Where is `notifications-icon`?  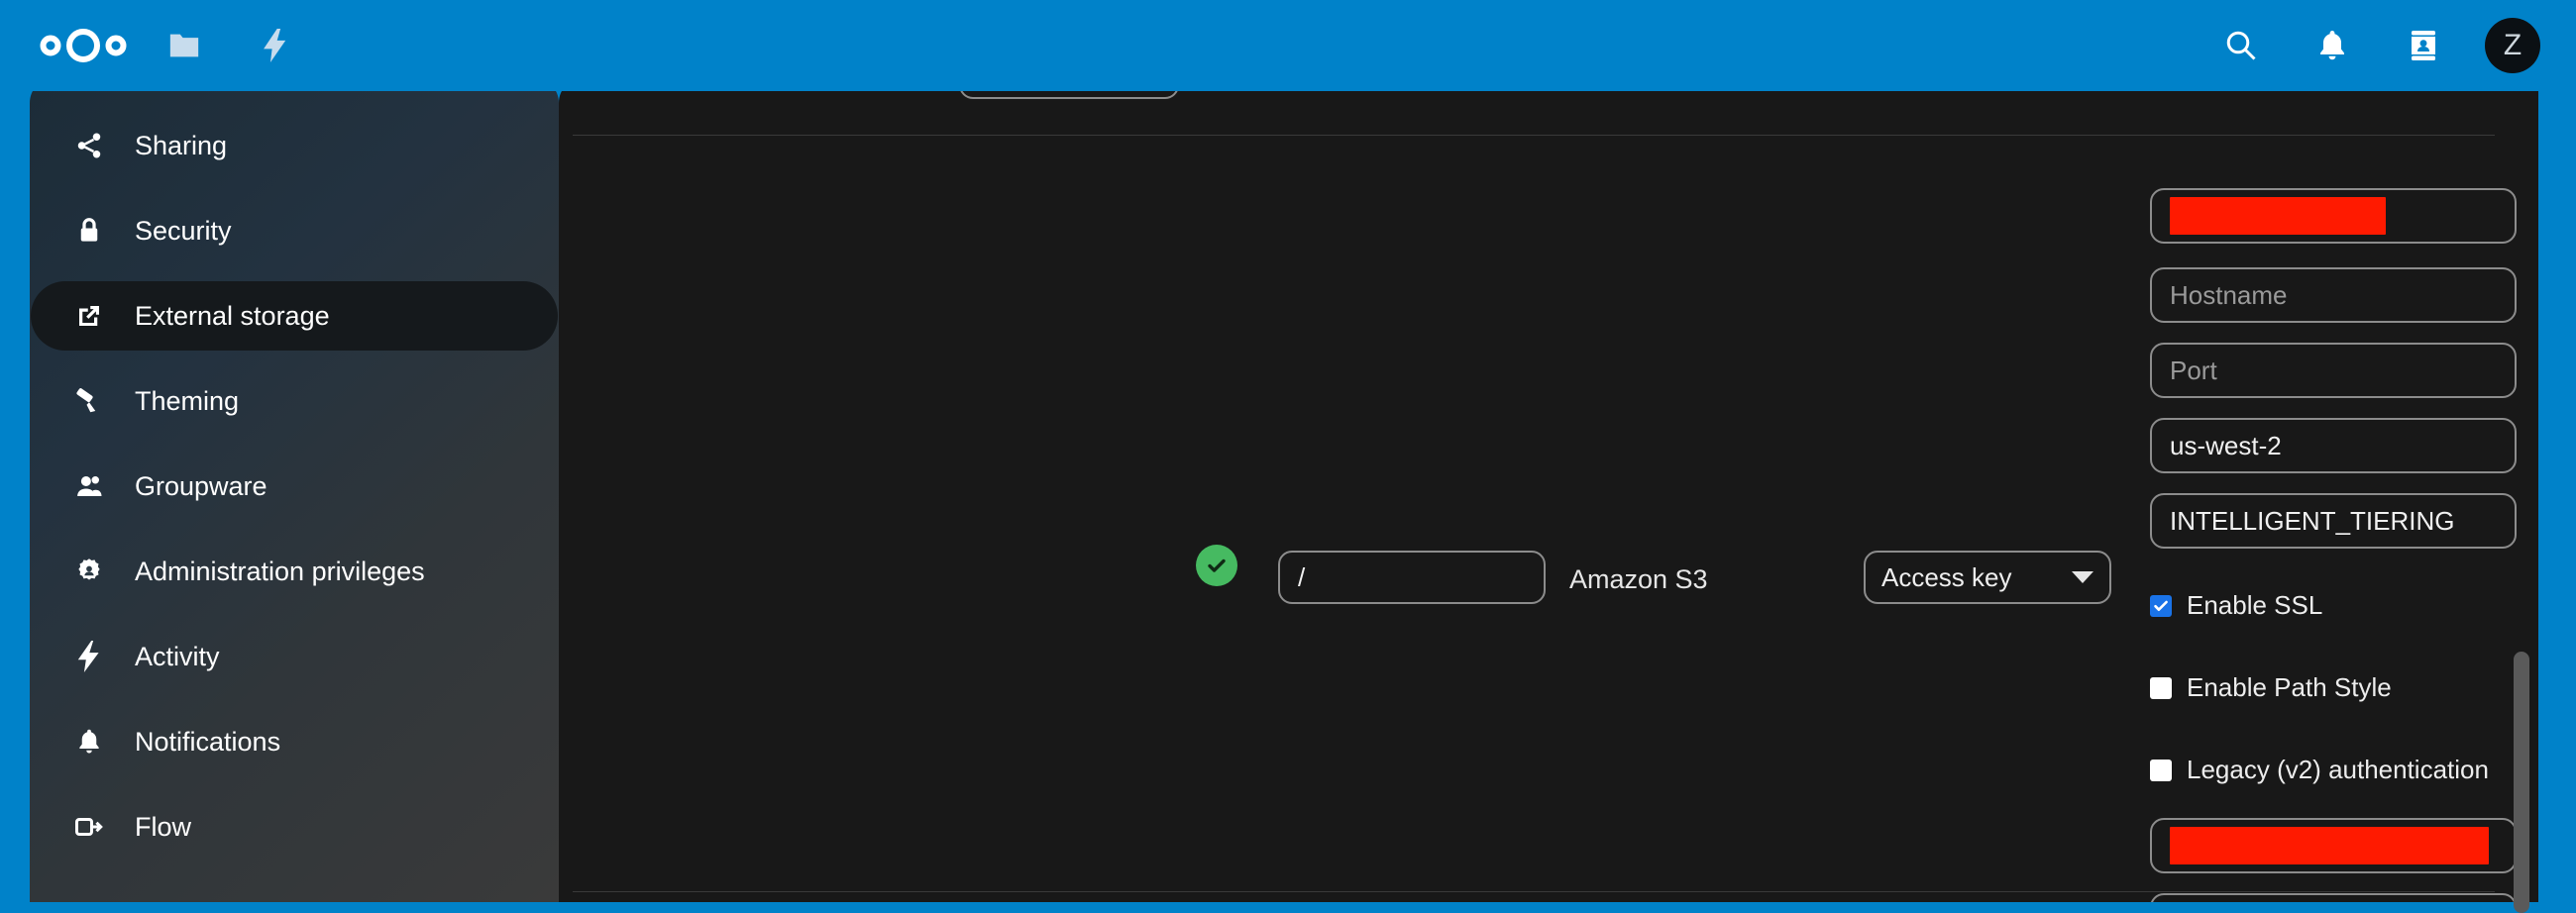
notifications-icon is located at coordinates (2333, 45).